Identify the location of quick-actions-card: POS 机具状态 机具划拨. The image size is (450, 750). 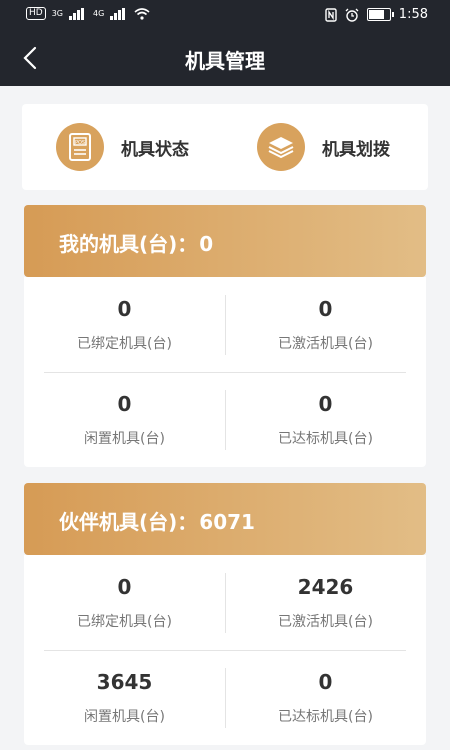
(225, 147).